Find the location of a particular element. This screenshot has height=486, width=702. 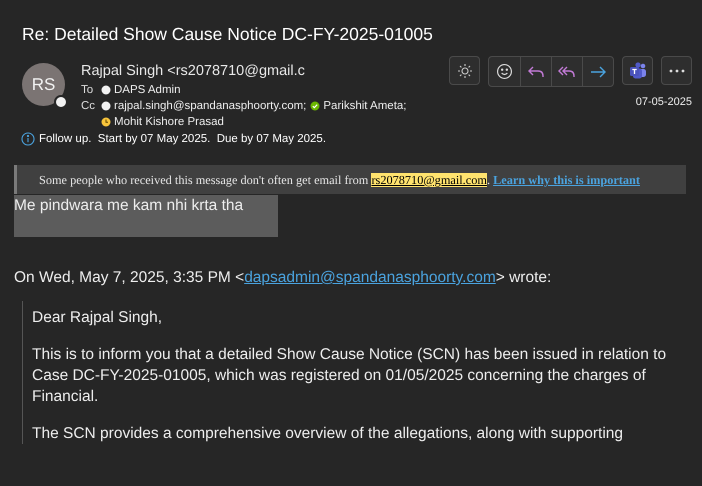

sun-button is located at coordinates (464, 70).